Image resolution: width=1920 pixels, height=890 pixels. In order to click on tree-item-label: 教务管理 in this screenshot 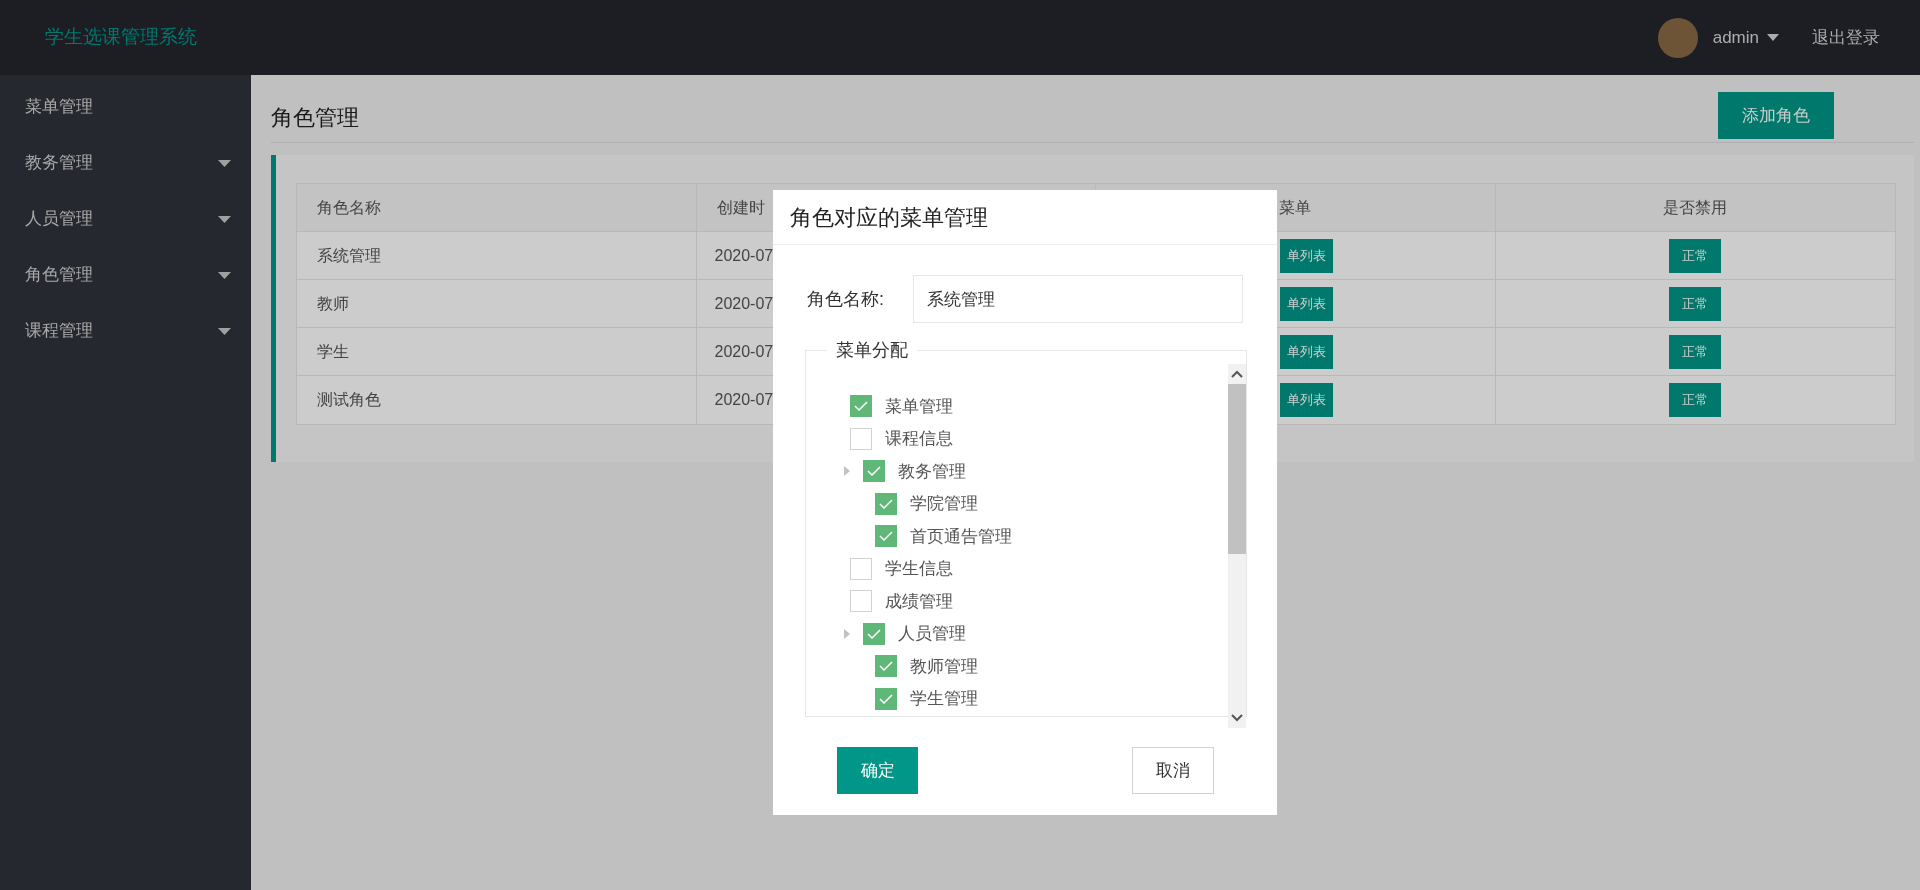, I will do `click(932, 471)`.